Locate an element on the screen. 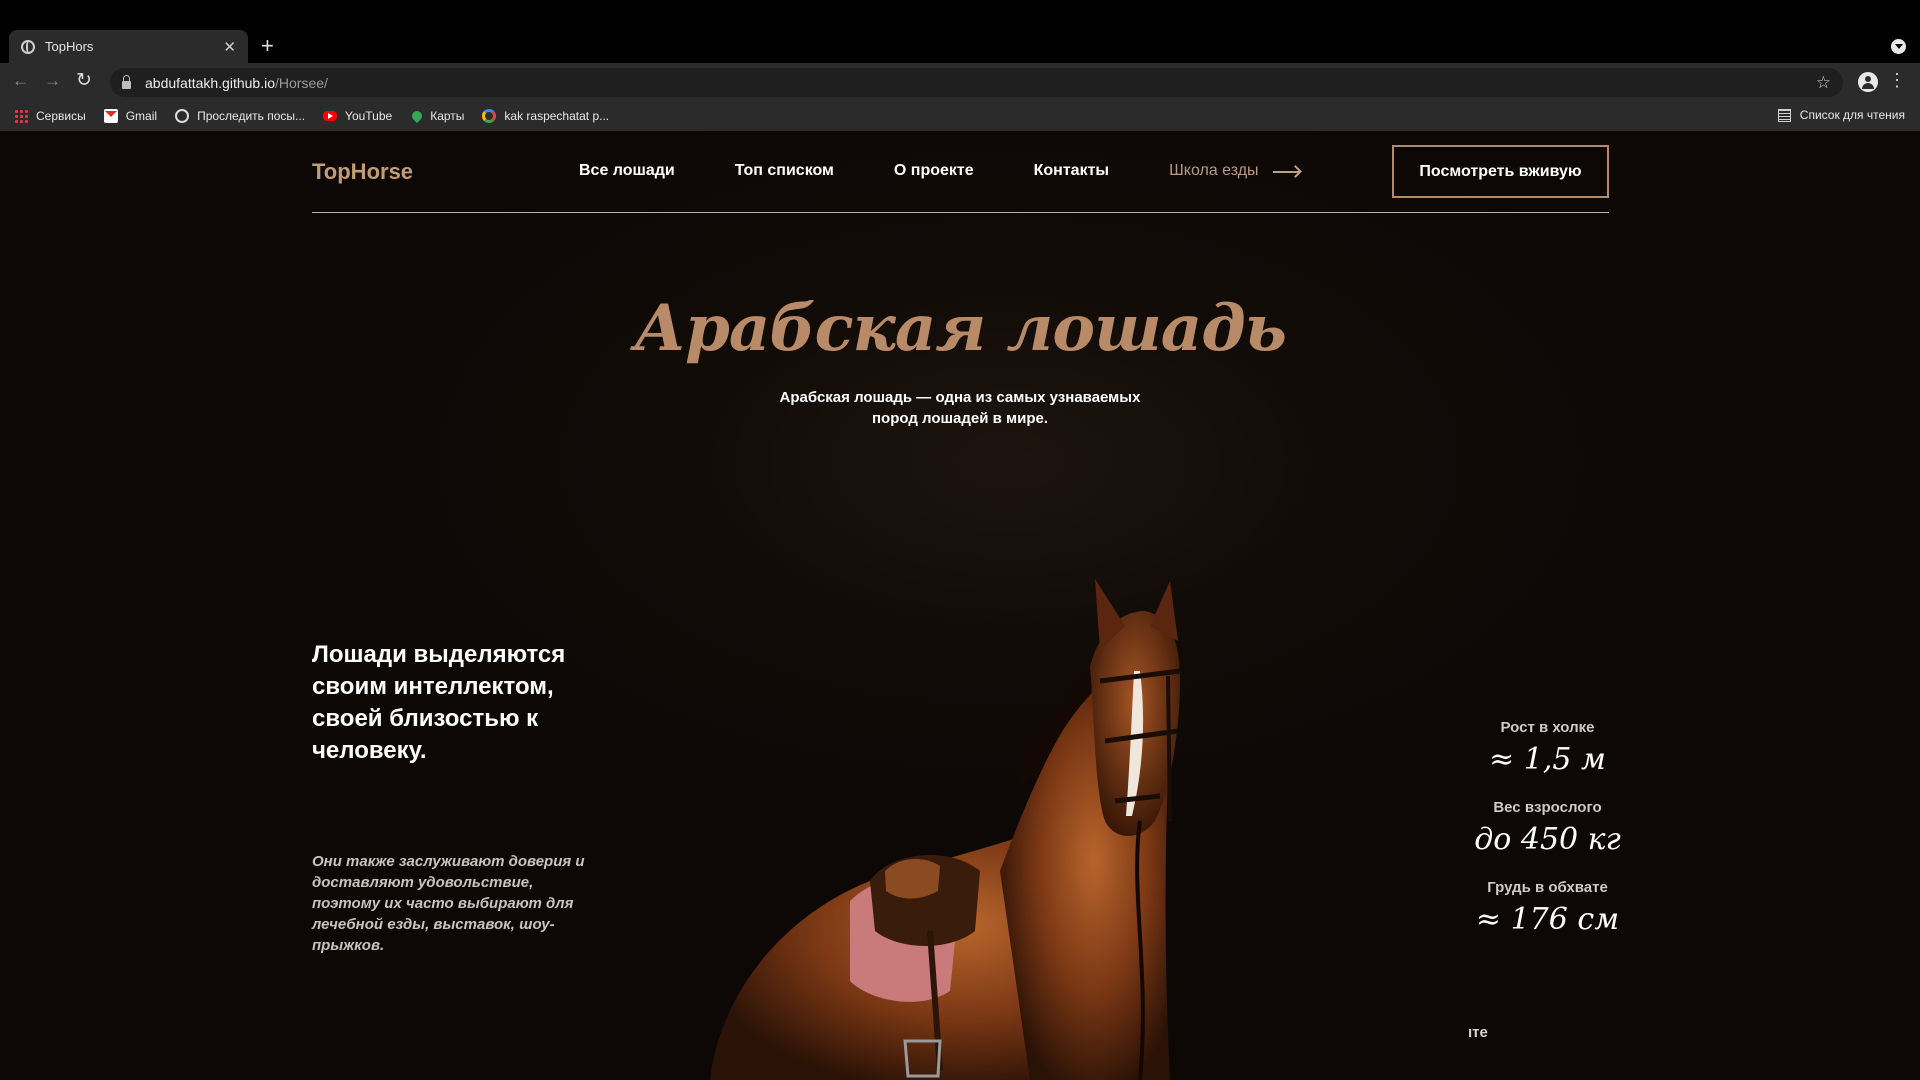 The width and height of the screenshot is (1920, 1080). stat-height: Рост в холке ≈ 1,5 м is located at coordinates (1547, 748).